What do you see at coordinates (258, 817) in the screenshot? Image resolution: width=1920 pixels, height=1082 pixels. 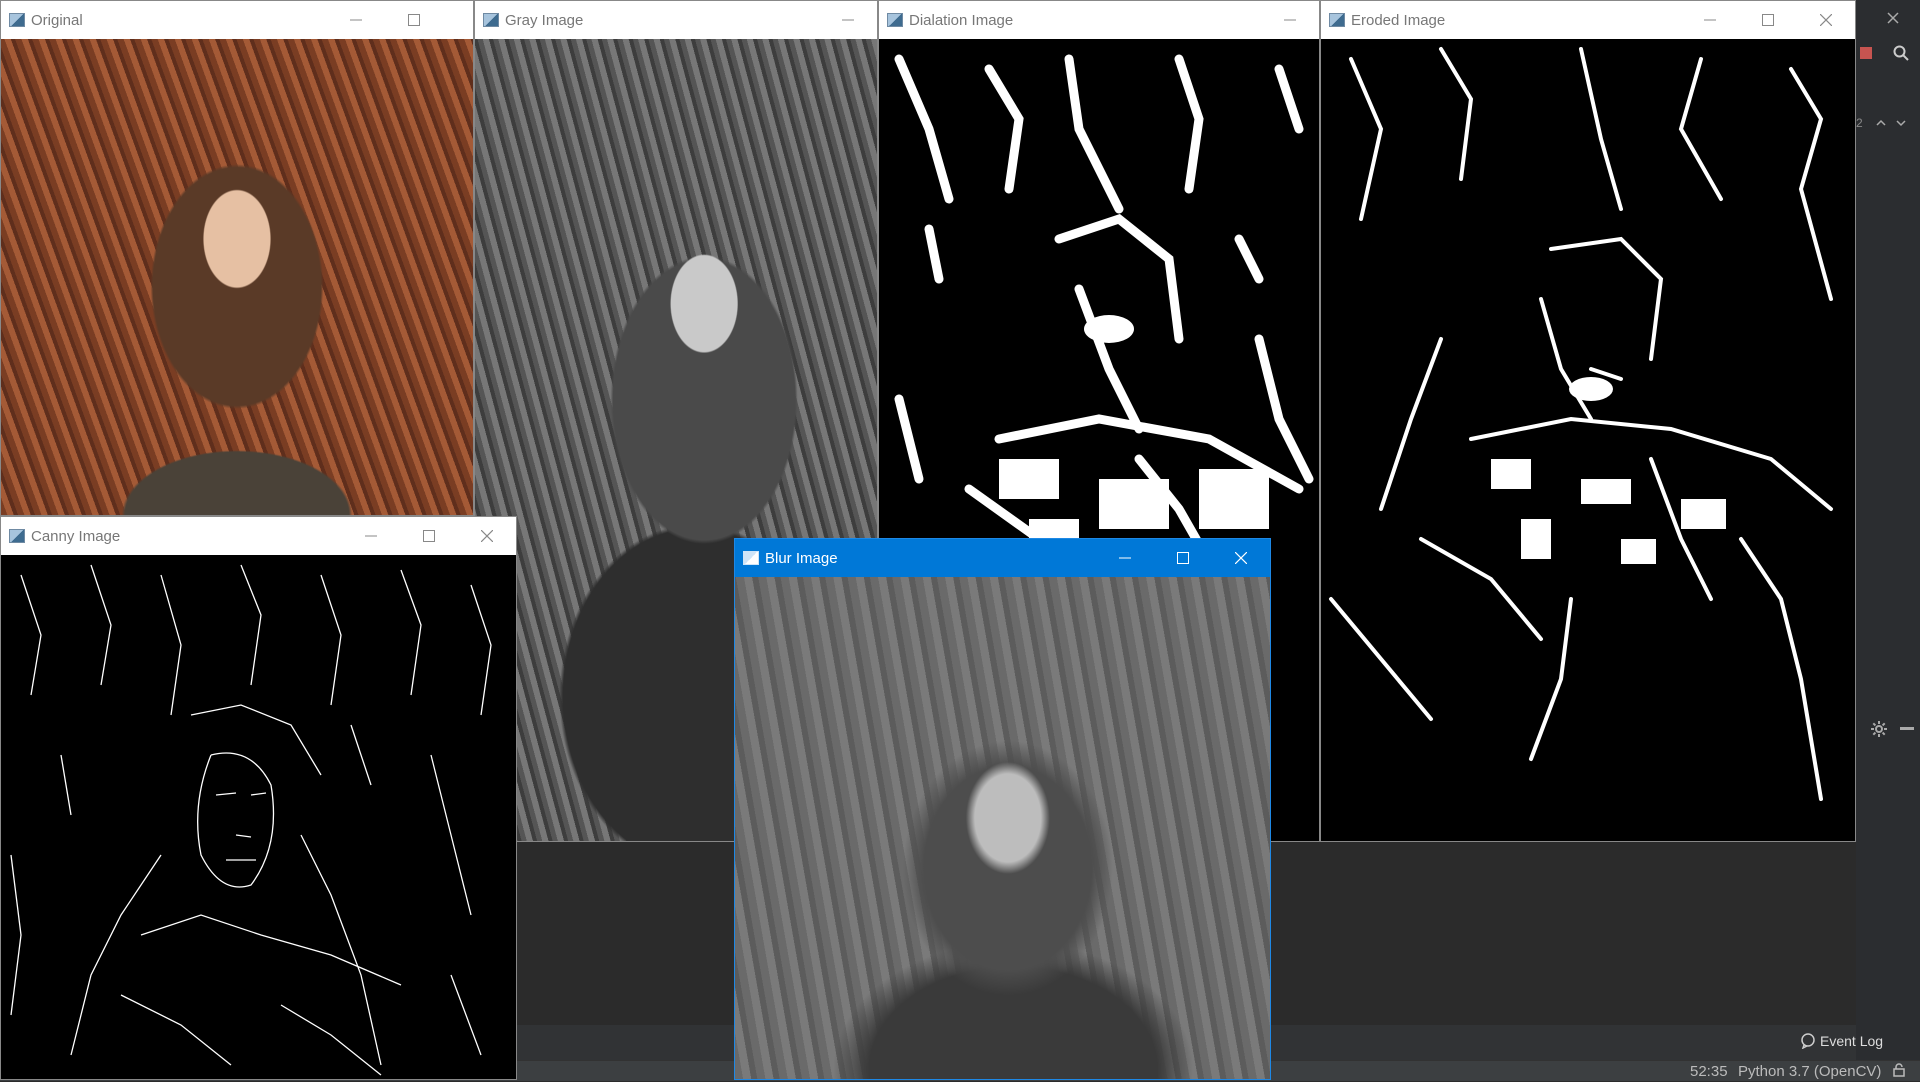 I see `canny-image` at bounding box center [258, 817].